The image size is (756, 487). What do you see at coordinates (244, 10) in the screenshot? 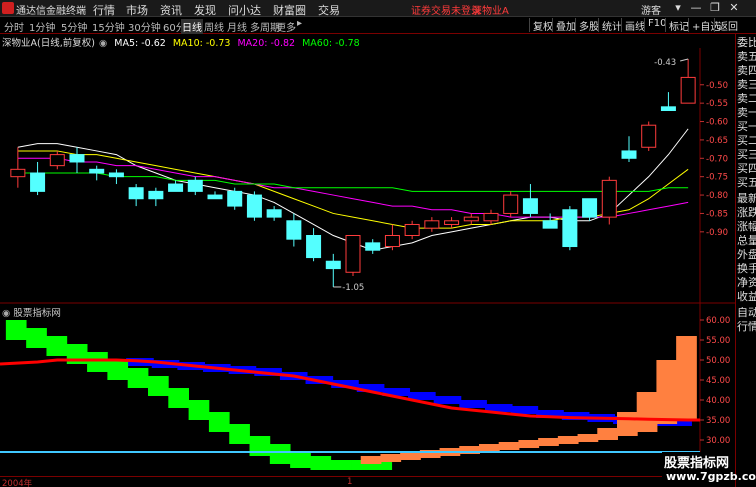
I see `menu-ask-xiaoda: 问小达` at bounding box center [244, 10].